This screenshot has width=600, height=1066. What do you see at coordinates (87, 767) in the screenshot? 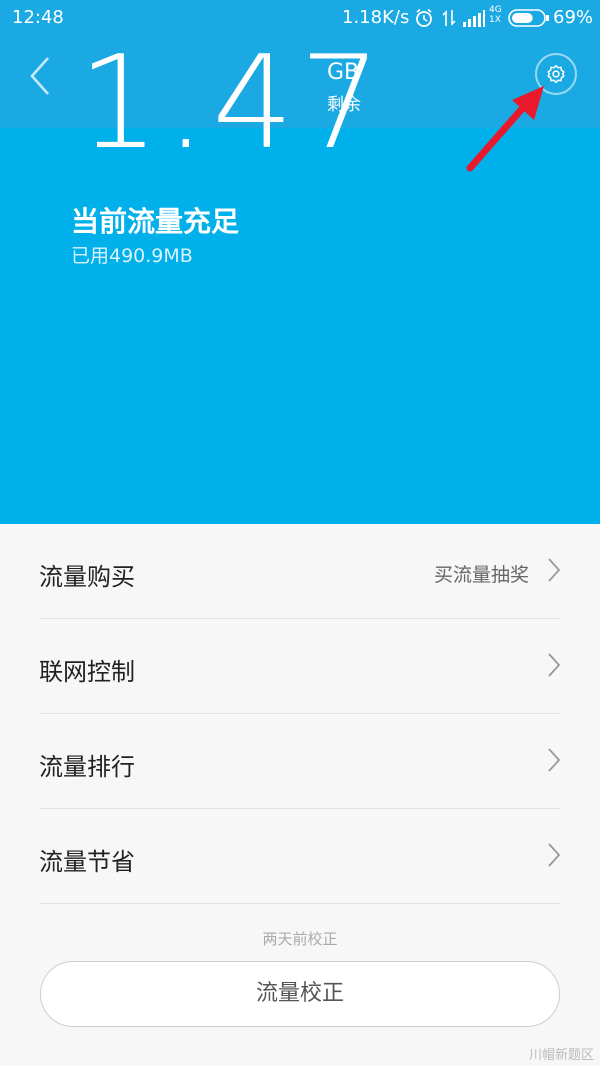
I see `menu-item-label: 流量排行` at bounding box center [87, 767].